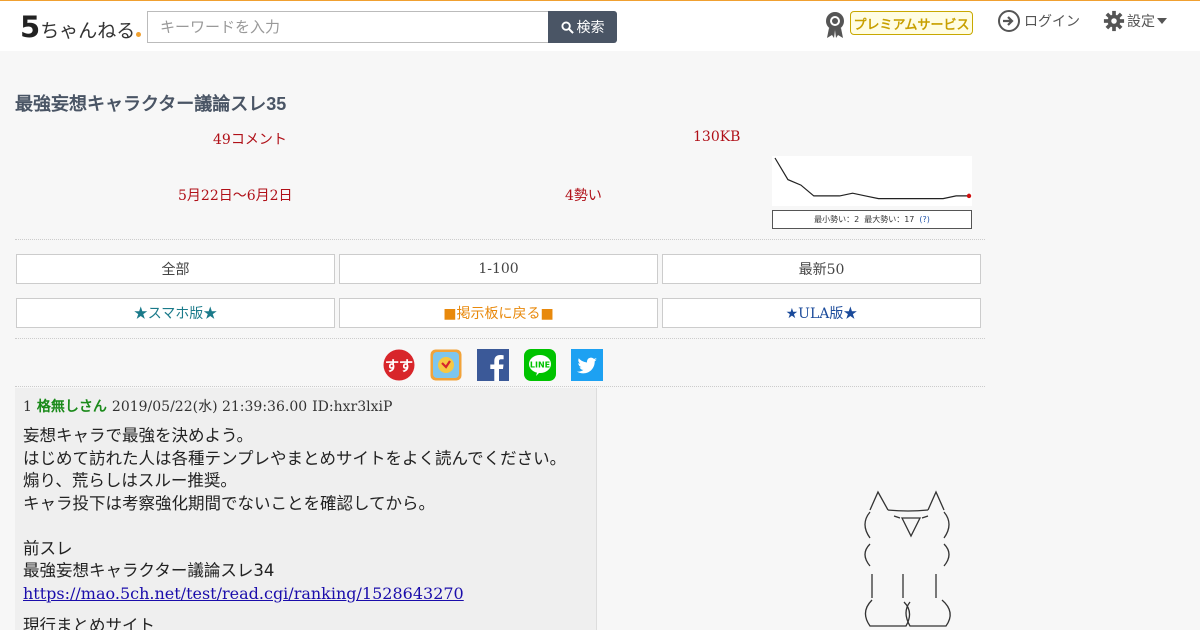  What do you see at coordinates (821, 313) in the screenshot?
I see `ula-version-link: ★ULA版★` at bounding box center [821, 313].